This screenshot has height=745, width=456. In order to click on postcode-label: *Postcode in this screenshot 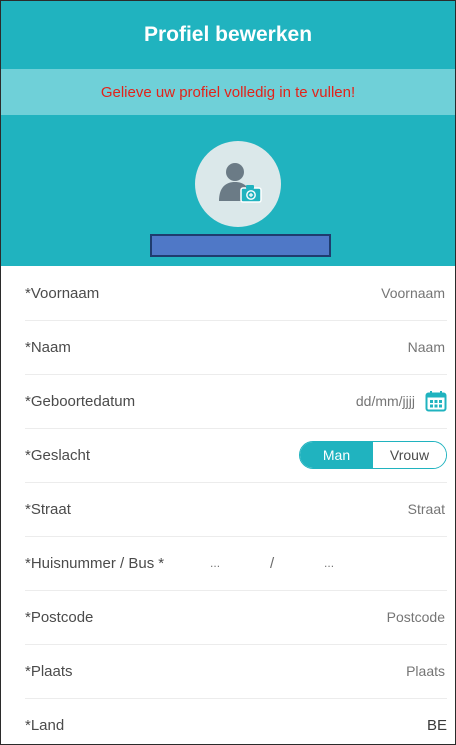, I will do `click(59, 617)`.